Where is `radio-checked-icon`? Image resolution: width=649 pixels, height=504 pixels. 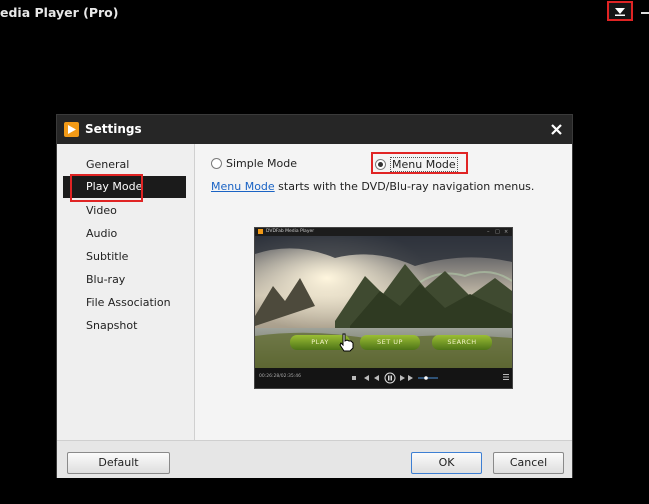 radio-checked-icon is located at coordinates (380, 164).